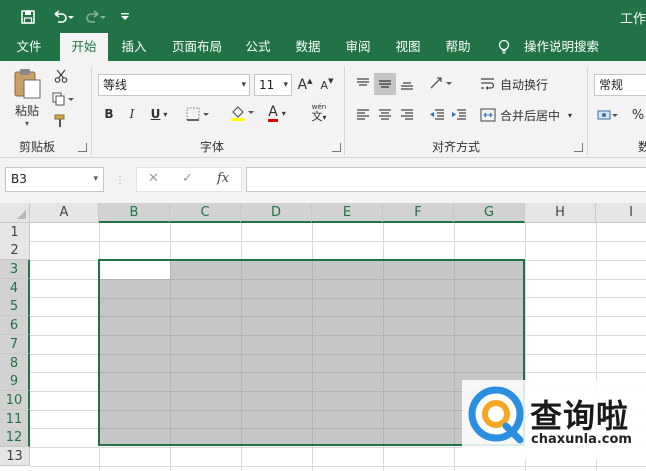 This screenshot has height=471, width=646. I want to click on tab-data: 数据, so click(308, 47).